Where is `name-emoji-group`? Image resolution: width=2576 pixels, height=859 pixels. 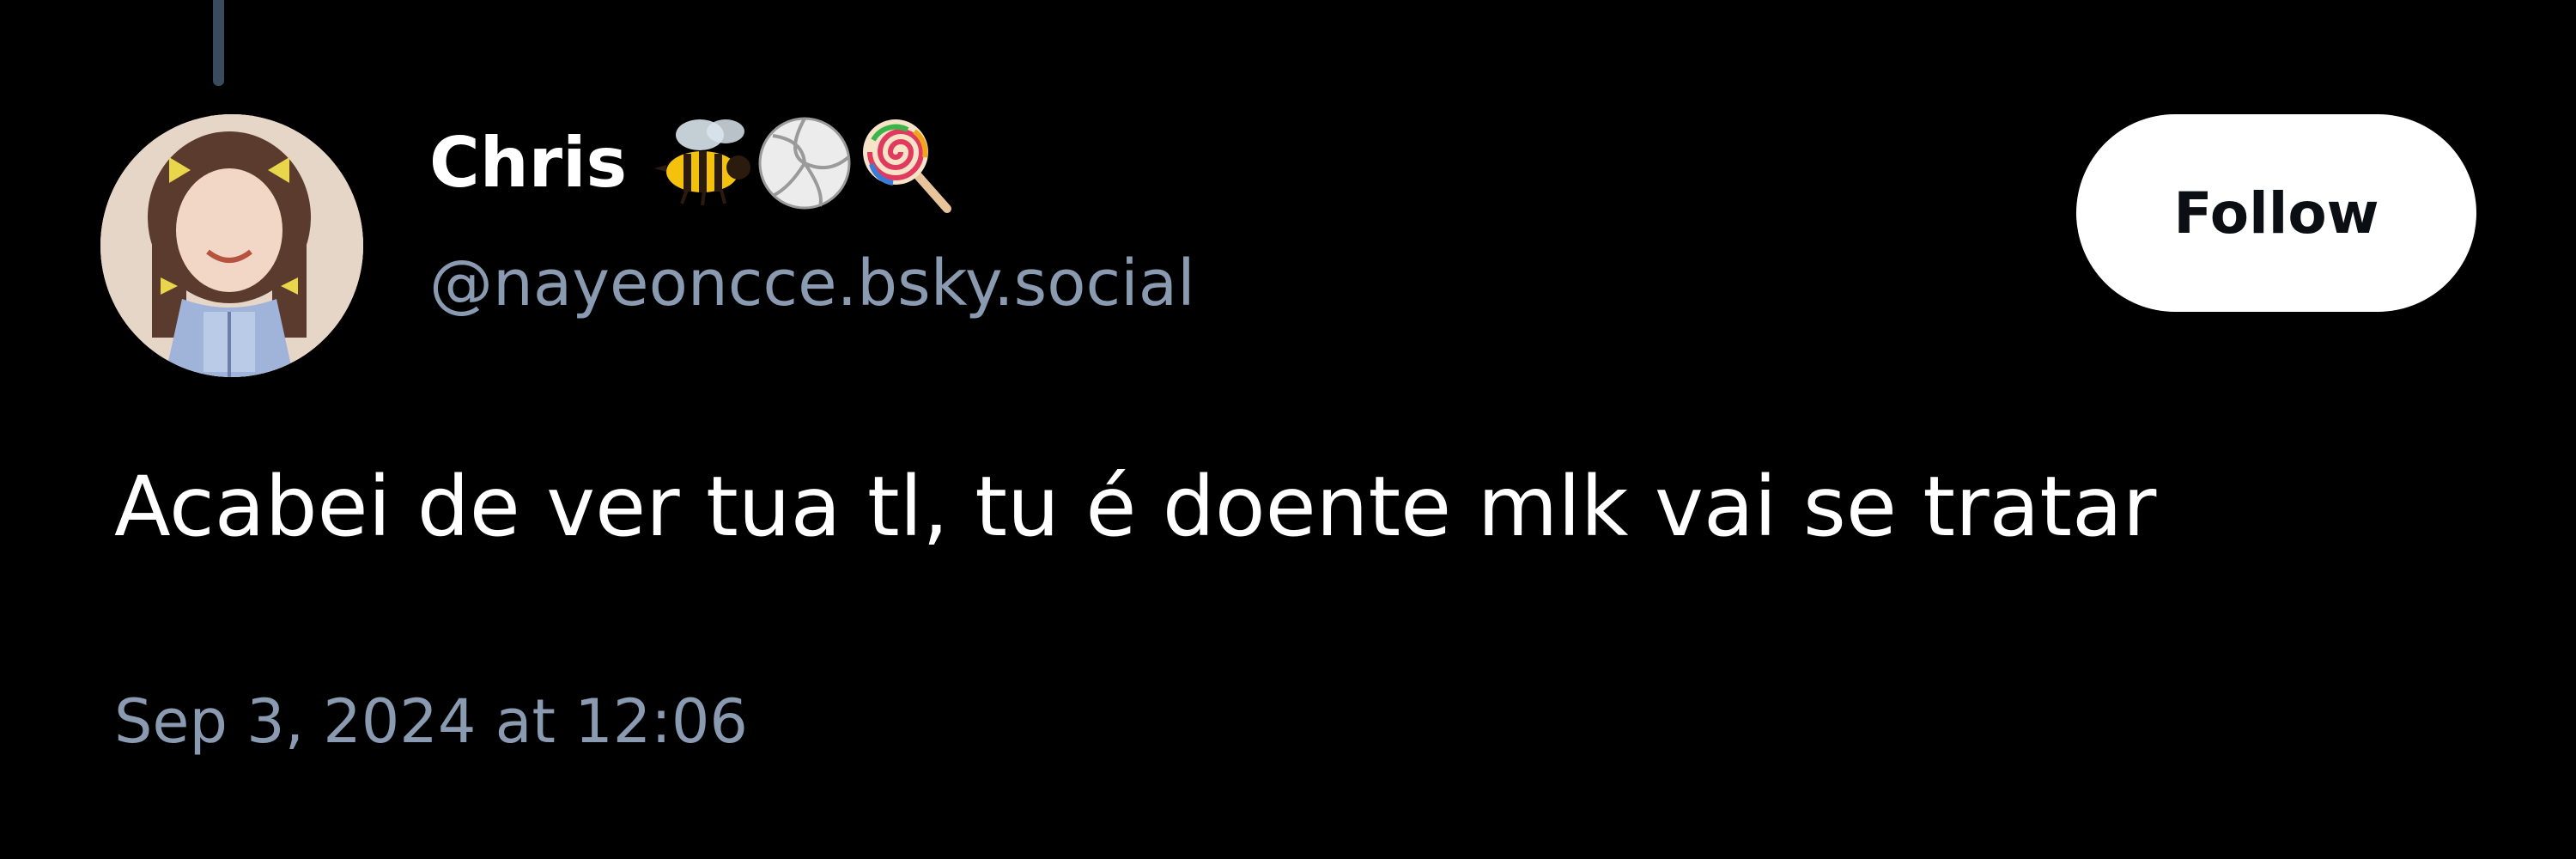
name-emoji-group is located at coordinates (805, 163).